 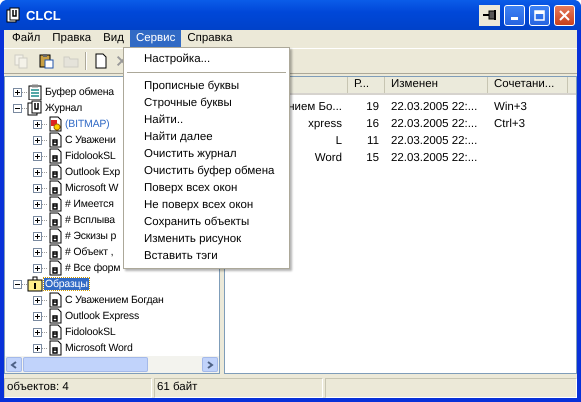 I want to click on menu-item: Строчные буквы, so click(x=206, y=103).